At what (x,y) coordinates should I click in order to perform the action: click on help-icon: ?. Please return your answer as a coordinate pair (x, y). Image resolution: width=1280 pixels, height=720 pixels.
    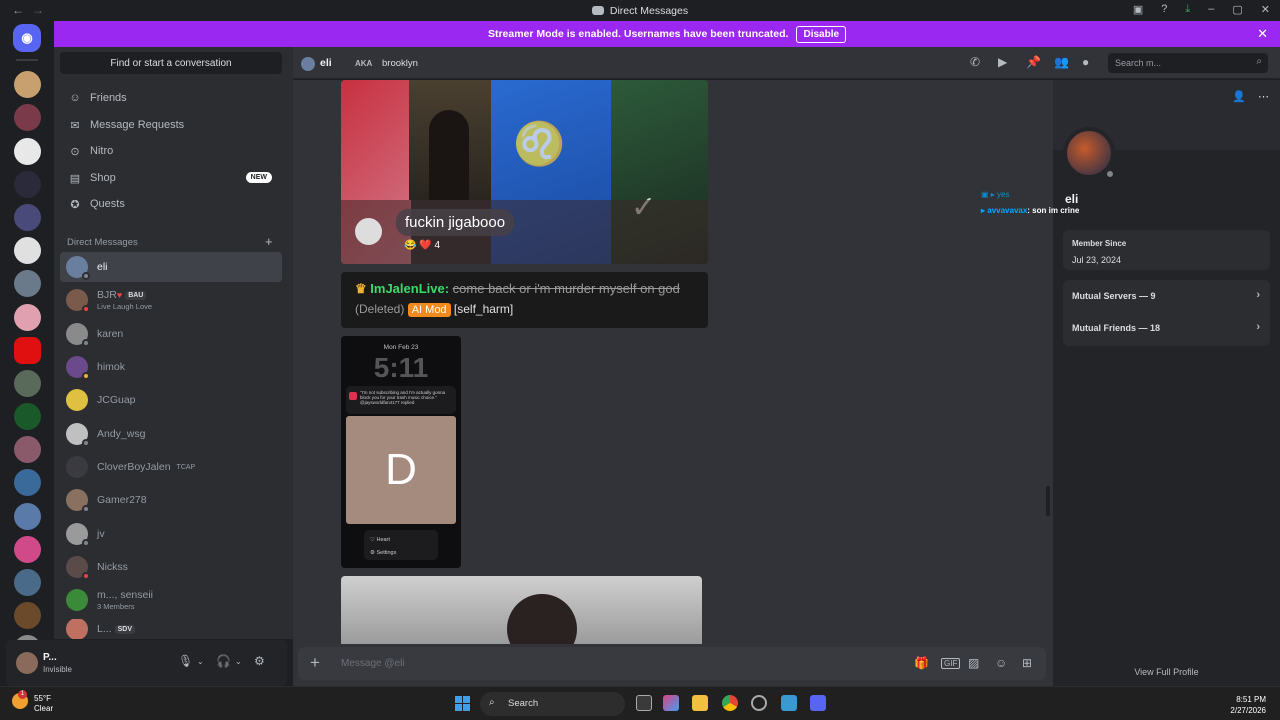
    Looking at the image, I should click on (1164, 9).